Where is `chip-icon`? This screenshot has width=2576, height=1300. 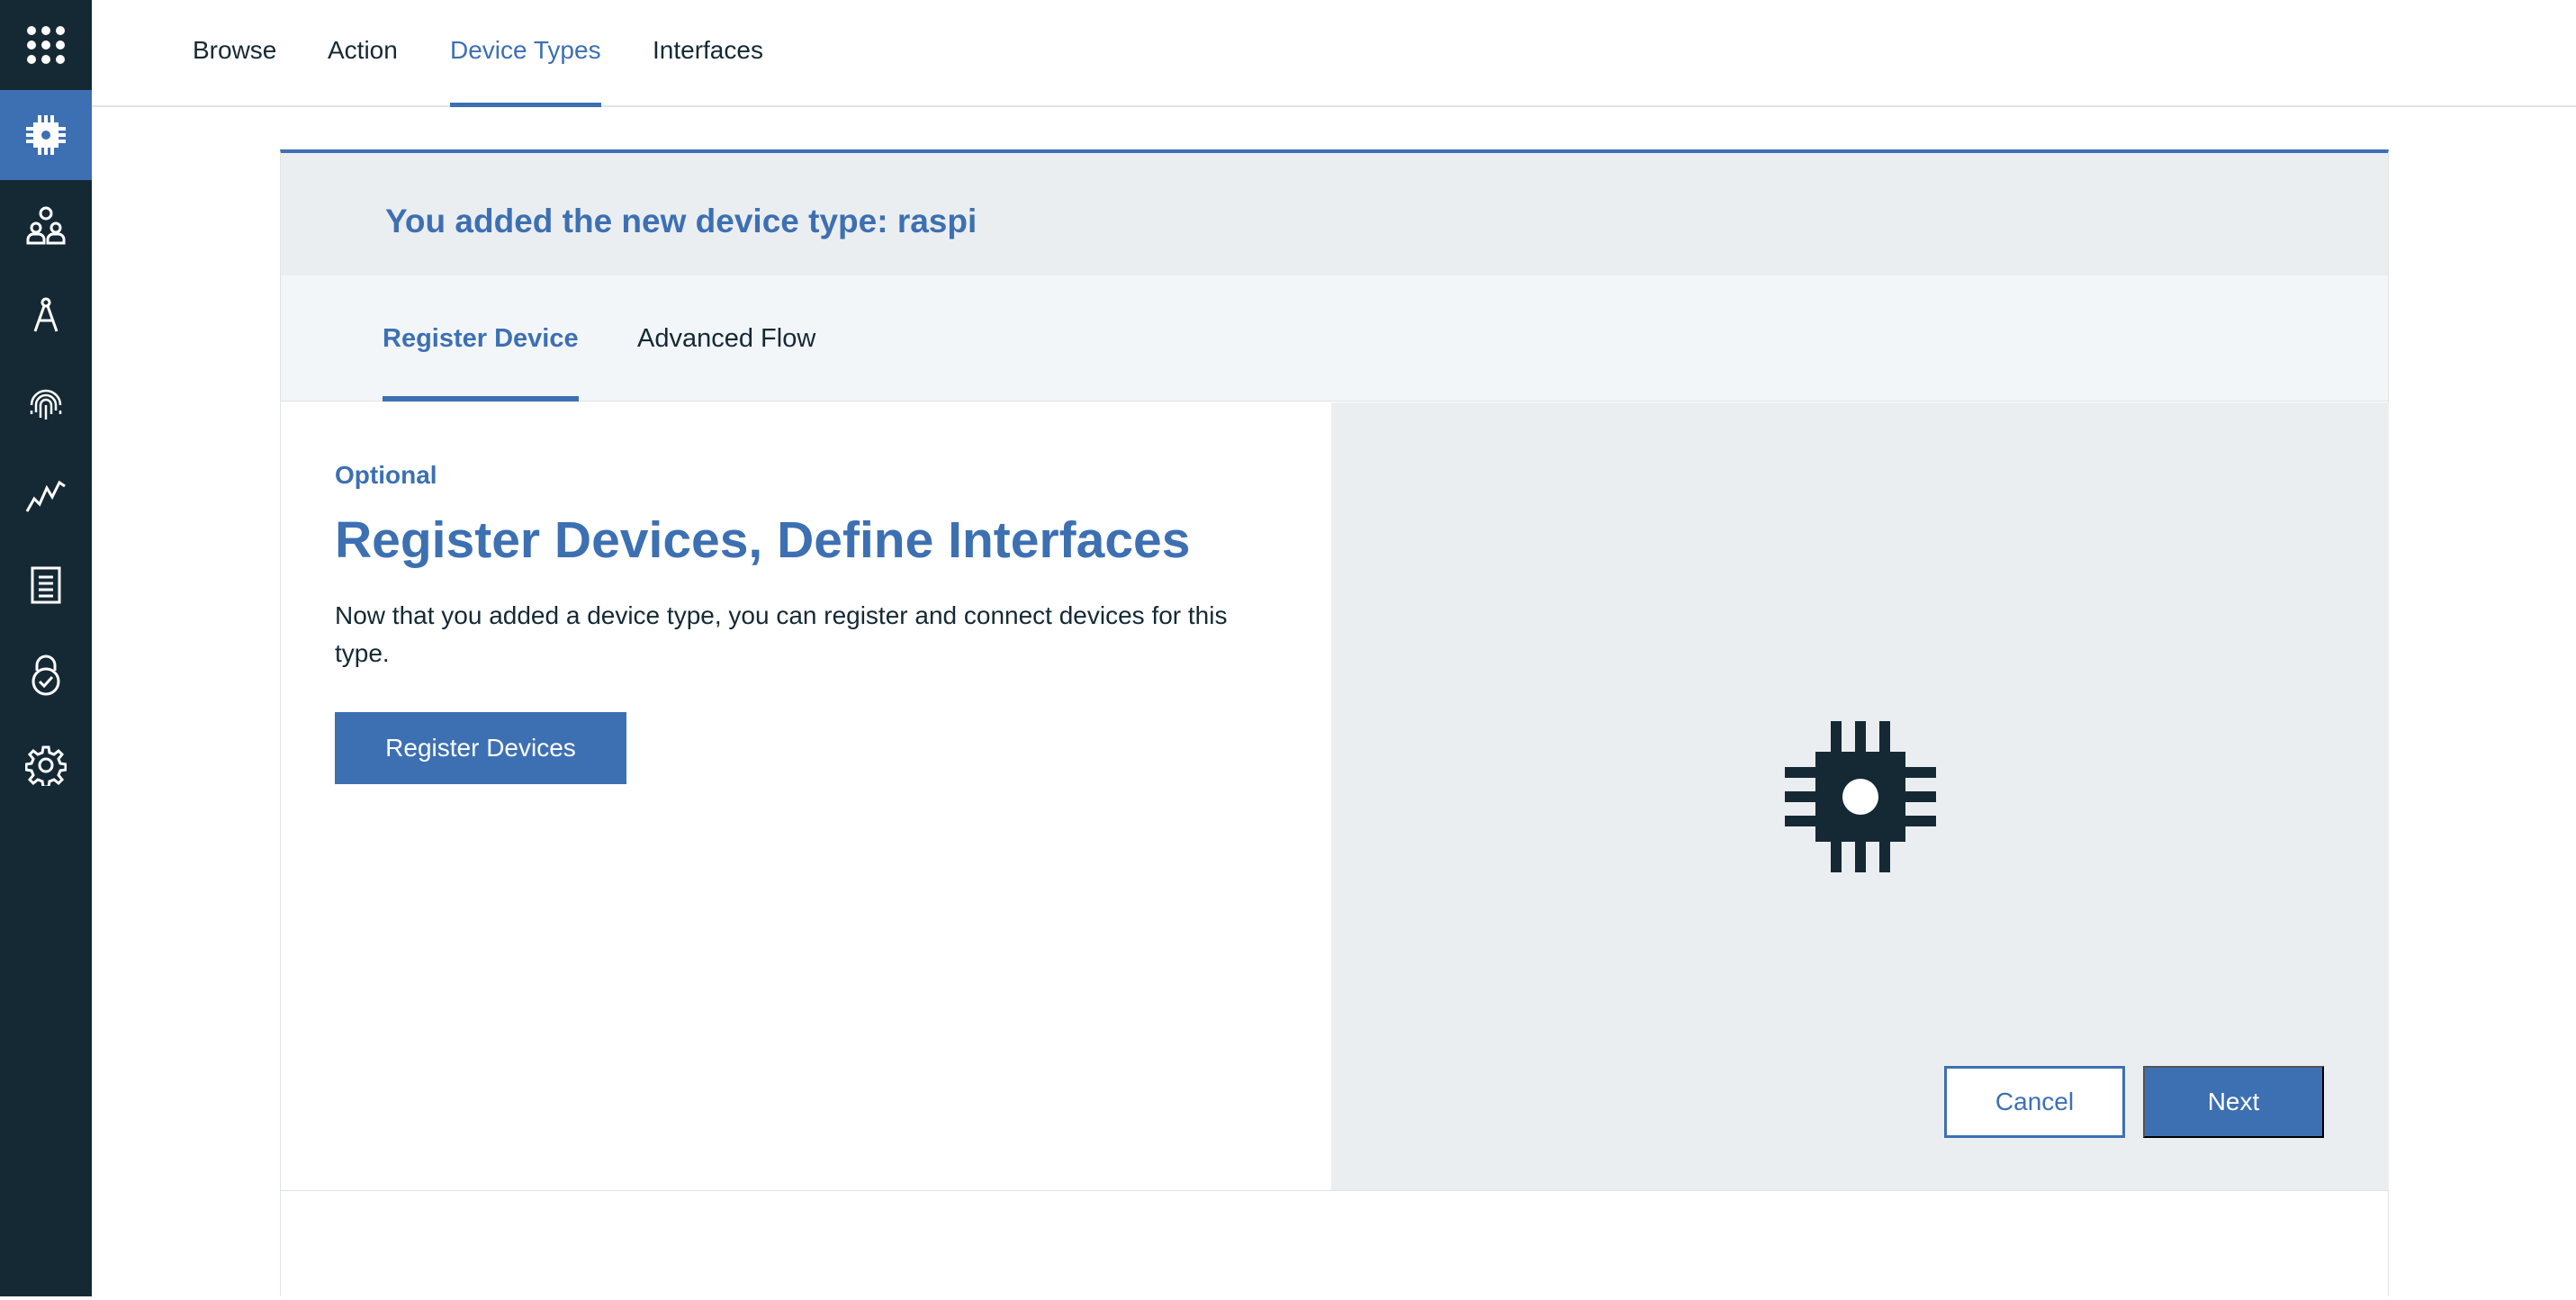 chip-icon is located at coordinates (46, 135).